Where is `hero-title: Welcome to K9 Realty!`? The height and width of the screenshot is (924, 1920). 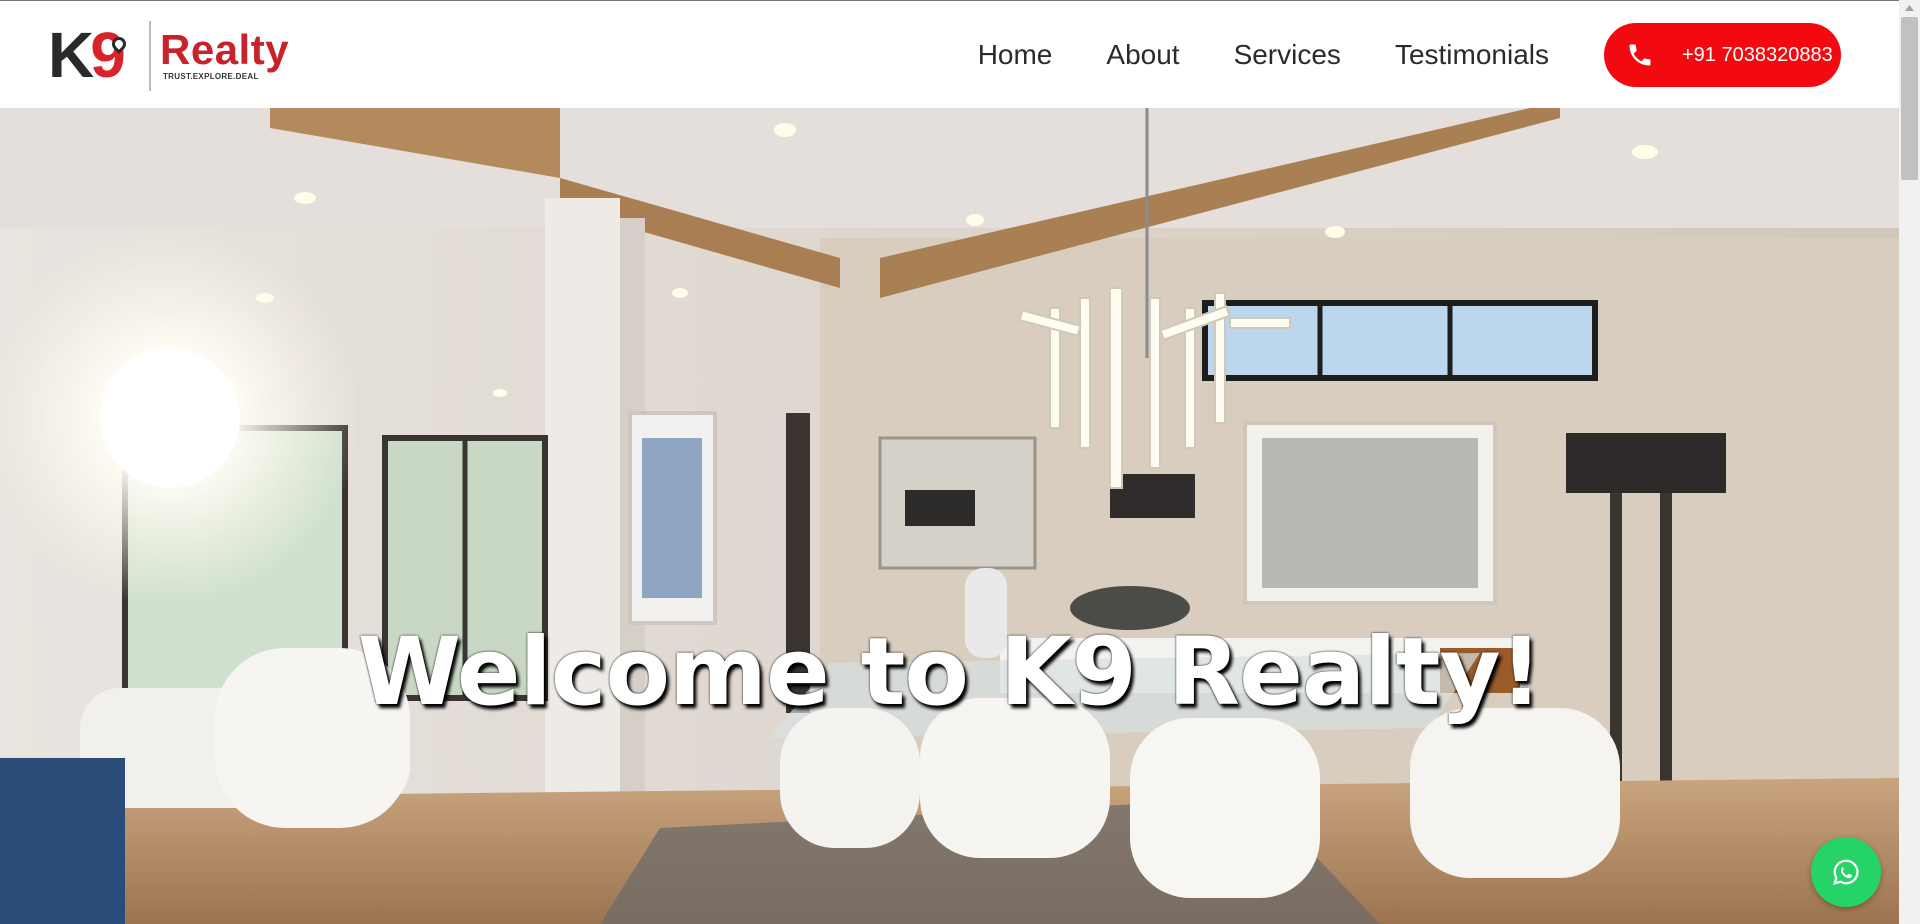
hero-title: Welcome to K9 Realty! is located at coordinates (949, 672).